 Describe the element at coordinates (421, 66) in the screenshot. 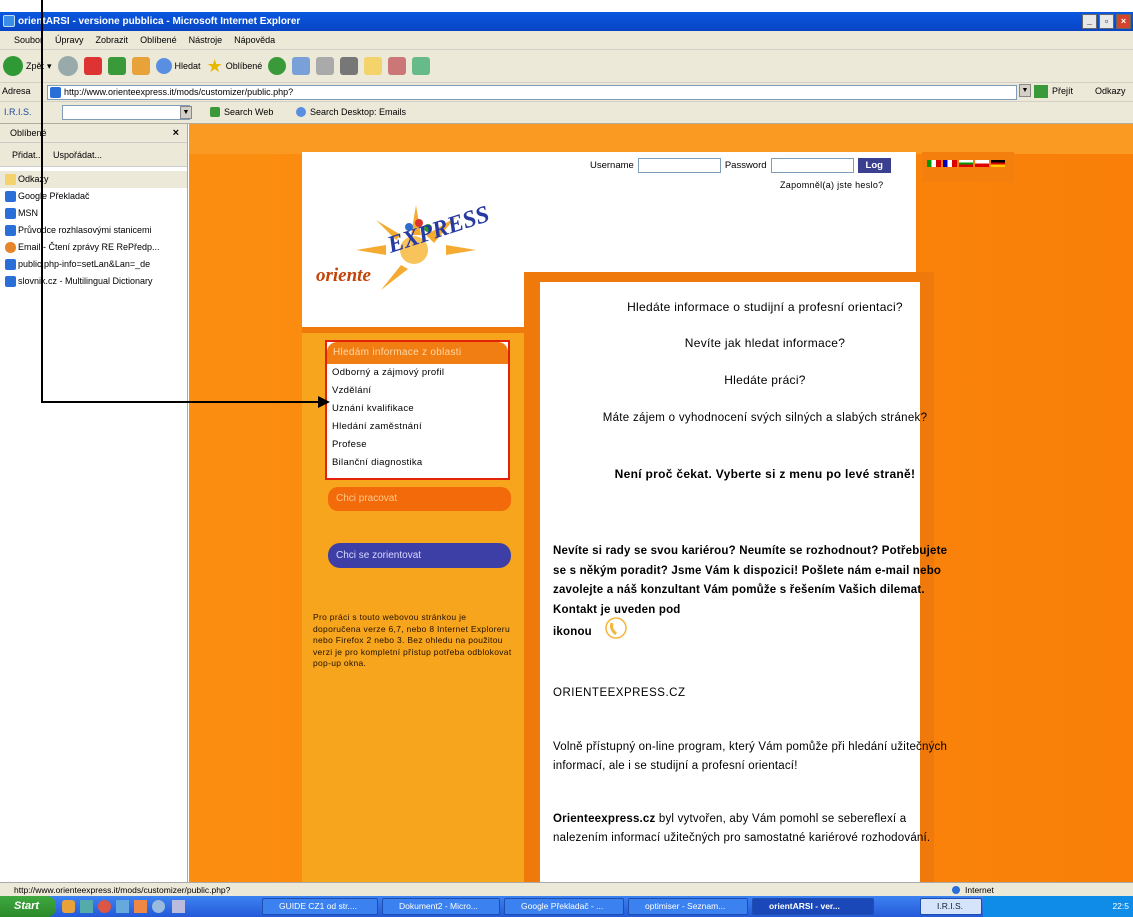

I see `messenger-button` at that location.